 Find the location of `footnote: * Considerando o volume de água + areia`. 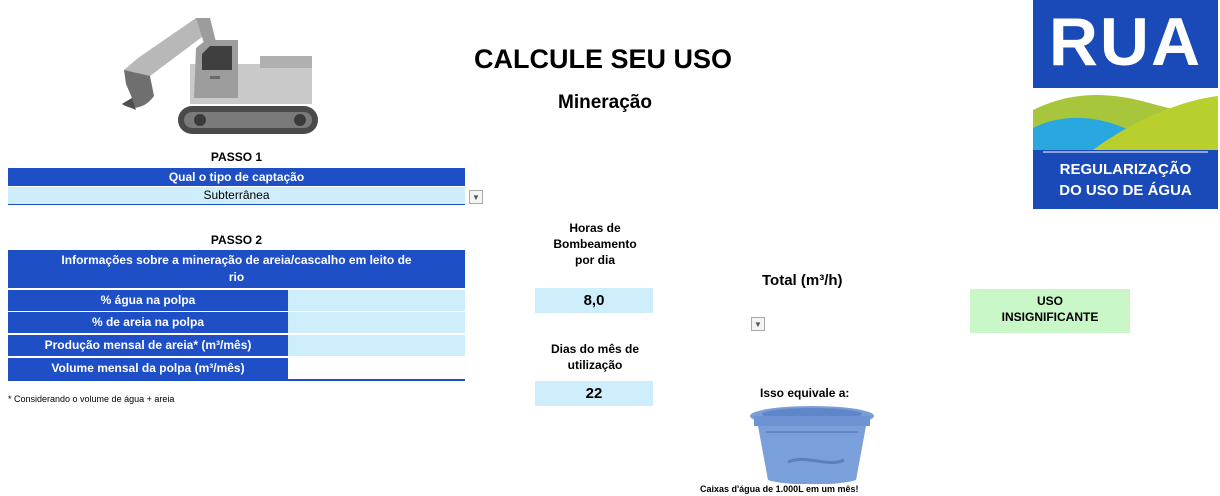

footnote: * Considerando o volume de água + areia is located at coordinates (91, 399).